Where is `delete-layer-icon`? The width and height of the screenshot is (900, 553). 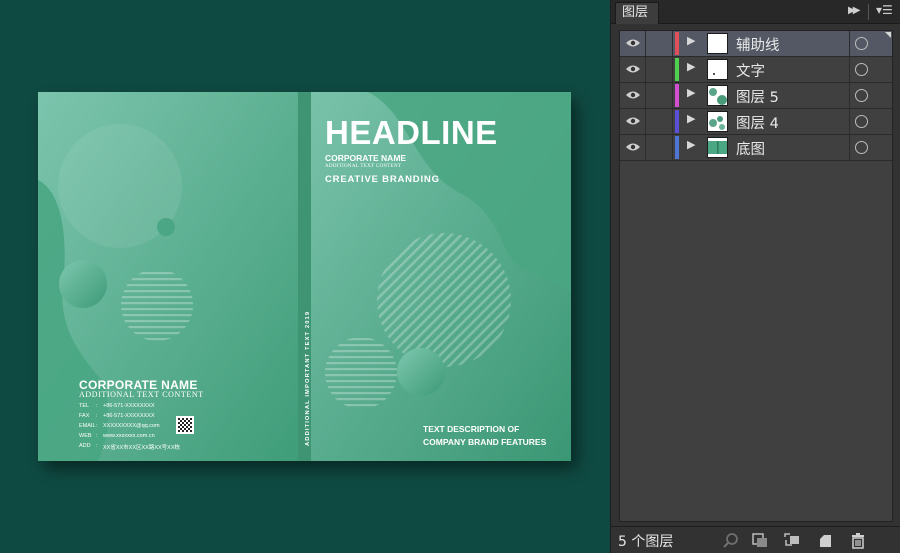 delete-layer-icon is located at coordinates (858, 540).